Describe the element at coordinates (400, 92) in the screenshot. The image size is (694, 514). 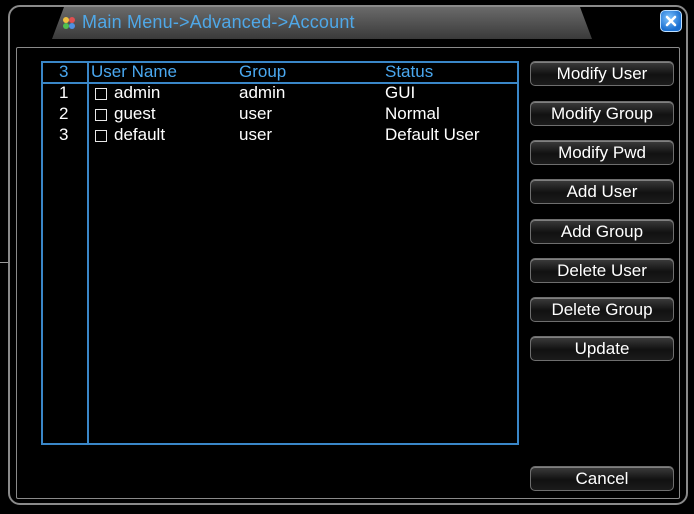
I see `row-status: GUI` at that location.